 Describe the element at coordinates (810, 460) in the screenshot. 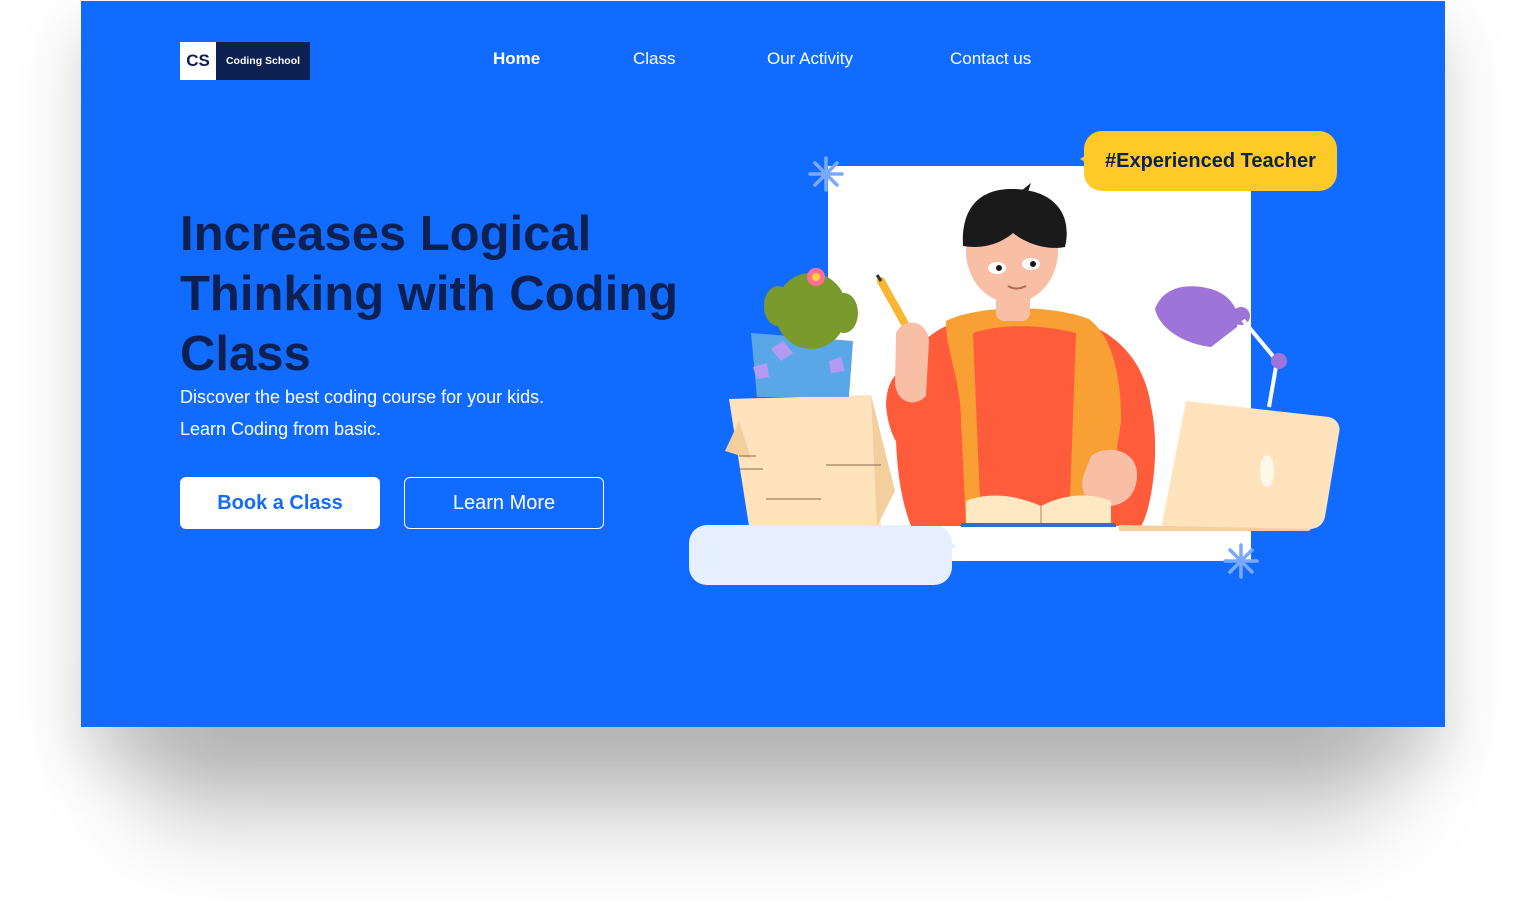

I see `paper-stack-icon` at that location.